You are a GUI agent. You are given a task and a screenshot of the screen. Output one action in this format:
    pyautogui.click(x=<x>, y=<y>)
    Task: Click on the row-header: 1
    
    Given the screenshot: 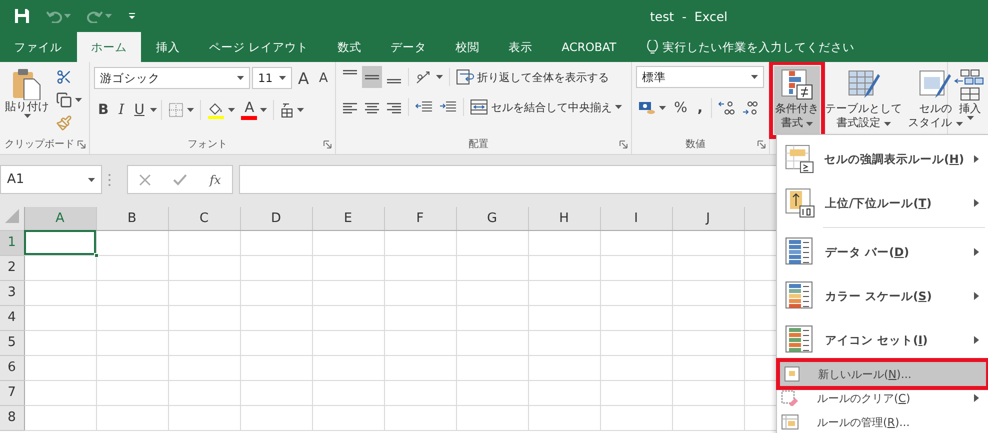 What is the action you would take?
    pyautogui.click(x=12, y=242)
    